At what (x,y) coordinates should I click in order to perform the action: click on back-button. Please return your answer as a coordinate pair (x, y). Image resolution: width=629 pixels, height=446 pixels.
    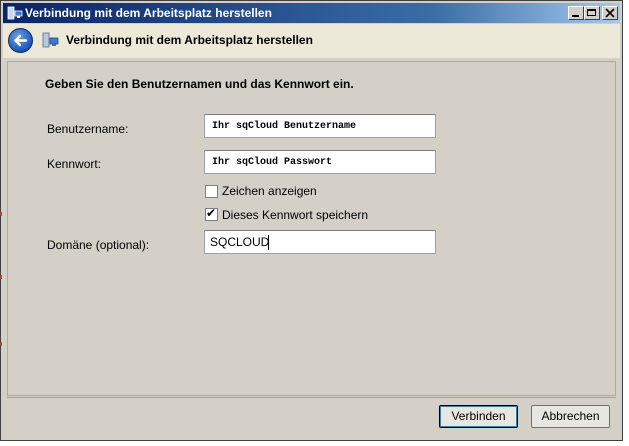
    Looking at the image, I should click on (20, 40).